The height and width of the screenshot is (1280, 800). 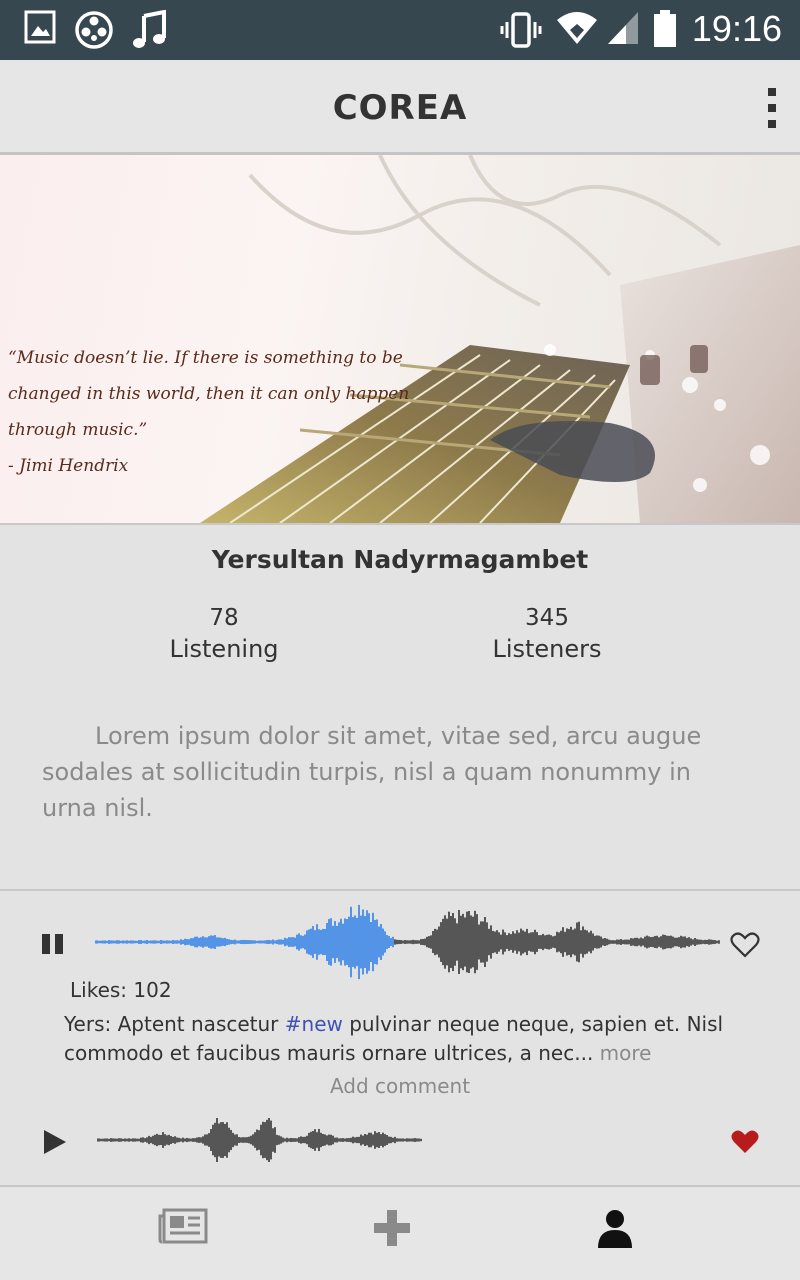 What do you see at coordinates (224, 634) in the screenshot?
I see `stat-listening: 78 Listening` at bounding box center [224, 634].